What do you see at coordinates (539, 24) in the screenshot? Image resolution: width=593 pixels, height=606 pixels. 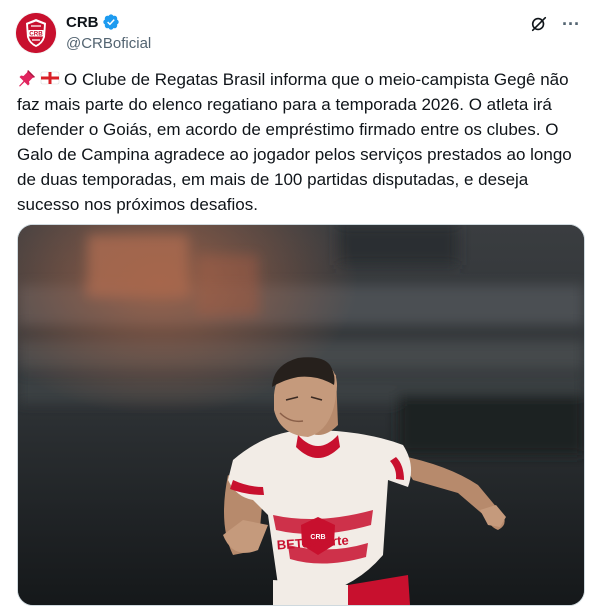 I see `grok-icon` at bounding box center [539, 24].